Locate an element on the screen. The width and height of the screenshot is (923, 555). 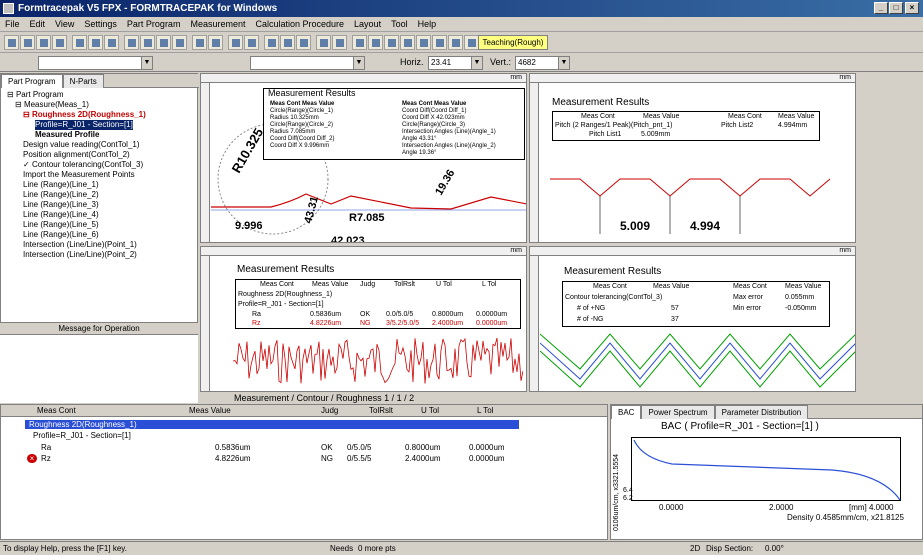
tree-item: Intersection (Line/Line)(Point_2) is located at coordinates (97, 255).